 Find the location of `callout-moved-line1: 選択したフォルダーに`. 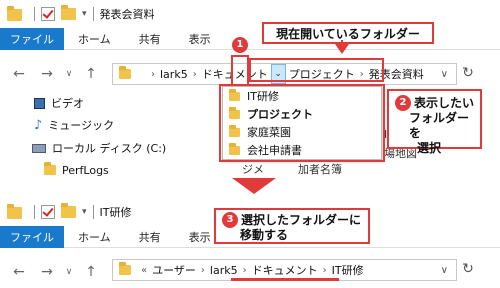

callout-moved-line1: 選択したフォルダーに is located at coordinates (301, 219).